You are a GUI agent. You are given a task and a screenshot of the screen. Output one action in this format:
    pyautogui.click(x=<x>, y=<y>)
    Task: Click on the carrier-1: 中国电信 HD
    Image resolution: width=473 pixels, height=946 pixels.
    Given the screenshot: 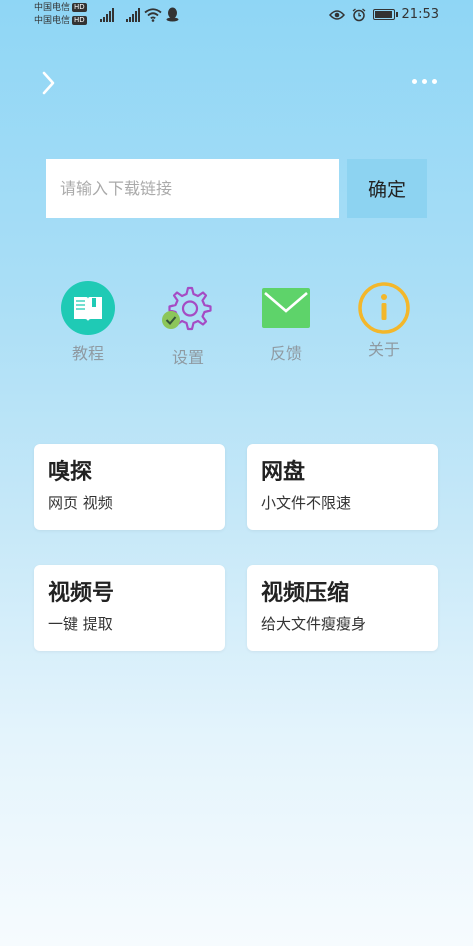 What is the action you would take?
    pyautogui.click(x=60, y=8)
    